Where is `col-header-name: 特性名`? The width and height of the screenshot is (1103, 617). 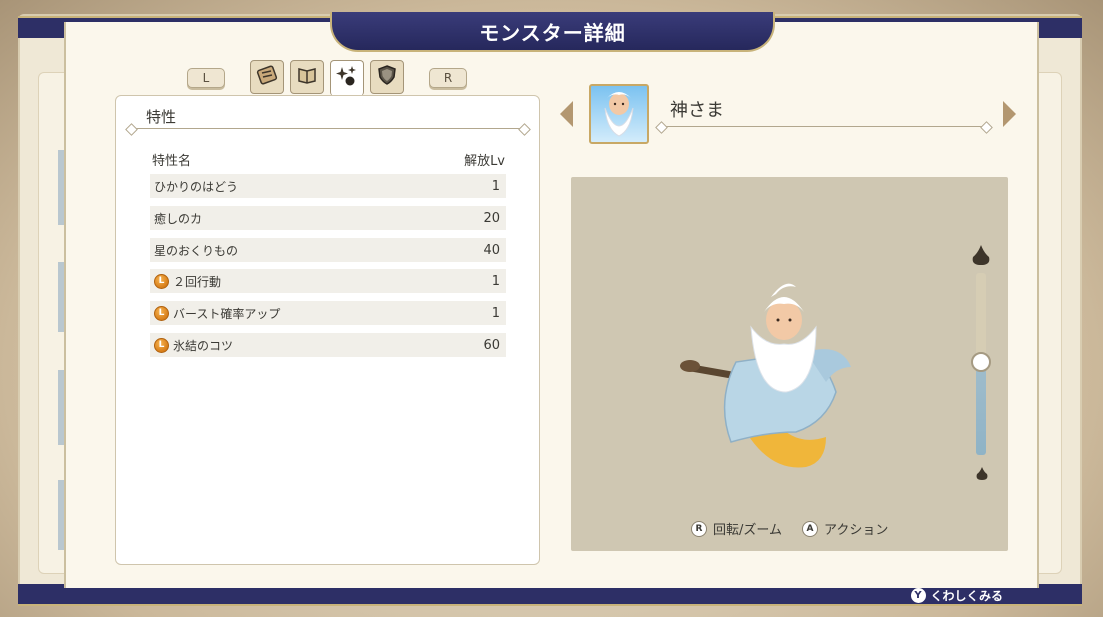
col-header-name: 特性名 is located at coordinates (172, 161).